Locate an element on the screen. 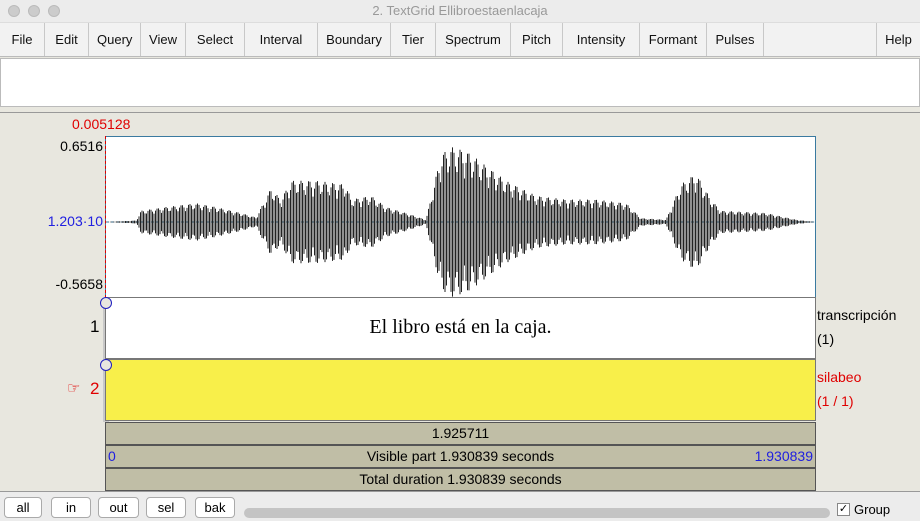 Image resolution: width=920 pixels, height=521 pixels. menu-view: View is located at coordinates (163, 39).